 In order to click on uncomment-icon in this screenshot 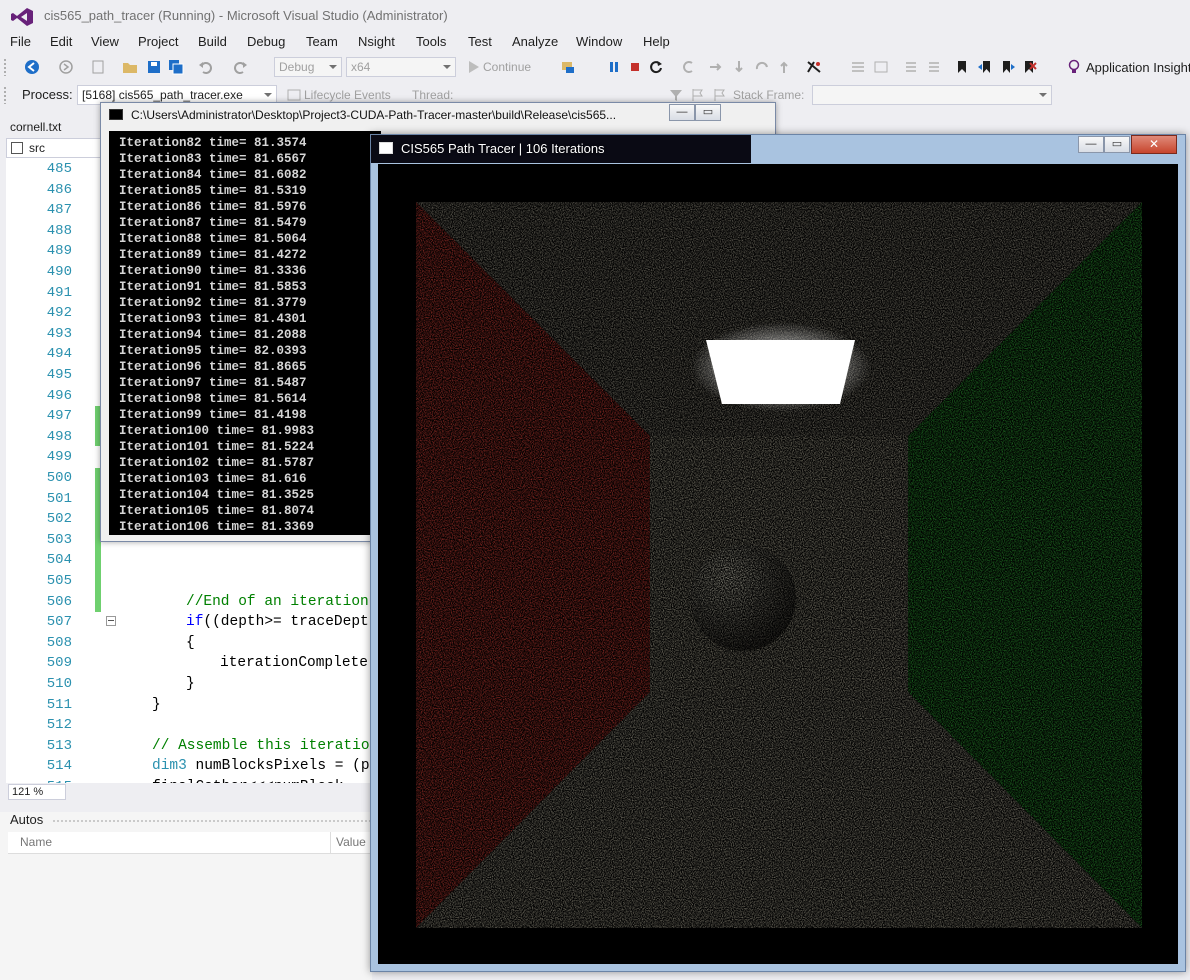, I will do `click(934, 67)`.